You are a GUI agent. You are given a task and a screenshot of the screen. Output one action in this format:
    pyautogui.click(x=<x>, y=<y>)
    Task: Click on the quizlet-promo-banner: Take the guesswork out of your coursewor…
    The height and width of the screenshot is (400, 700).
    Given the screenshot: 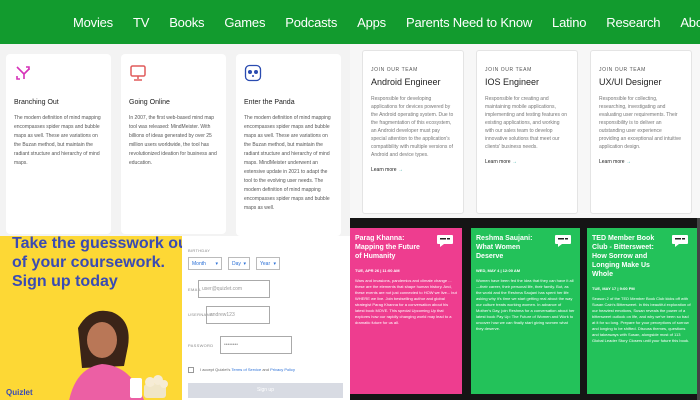 What is the action you would take?
    pyautogui.click(x=91, y=318)
    